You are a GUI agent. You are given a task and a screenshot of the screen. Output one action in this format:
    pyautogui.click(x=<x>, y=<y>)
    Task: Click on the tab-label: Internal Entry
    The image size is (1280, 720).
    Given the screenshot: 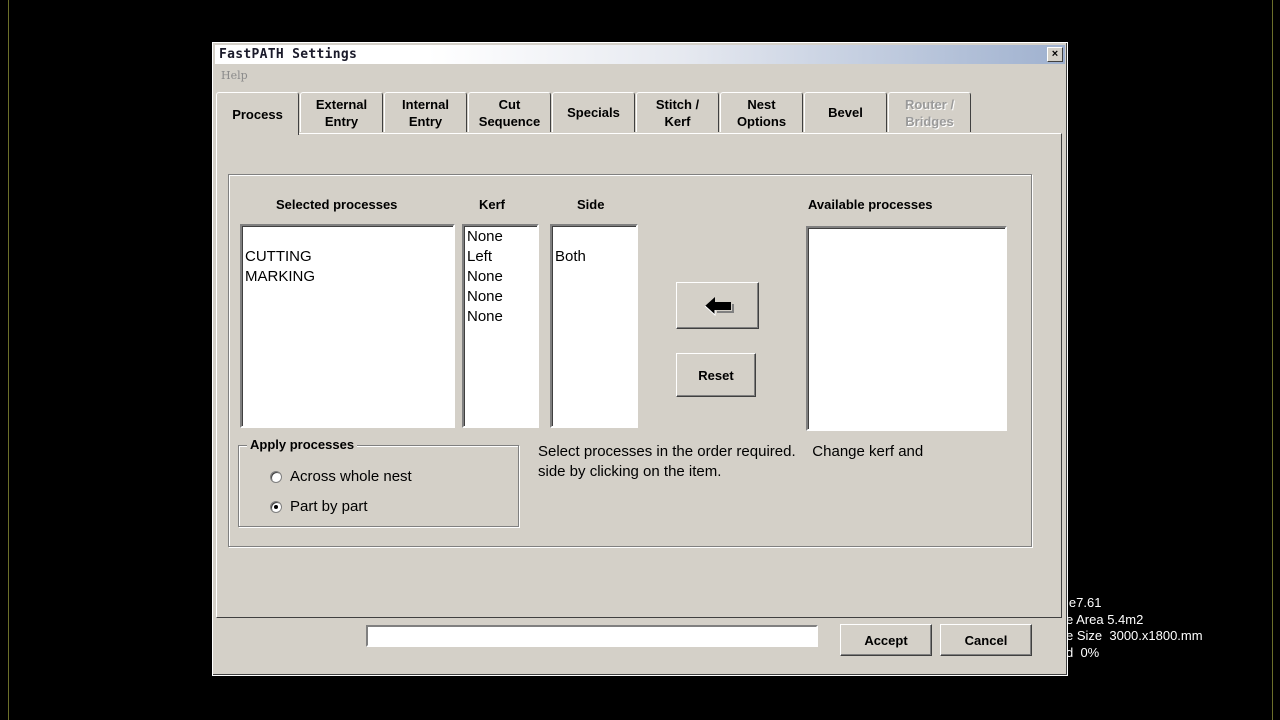 What is the action you would take?
    pyautogui.click(x=425, y=112)
    